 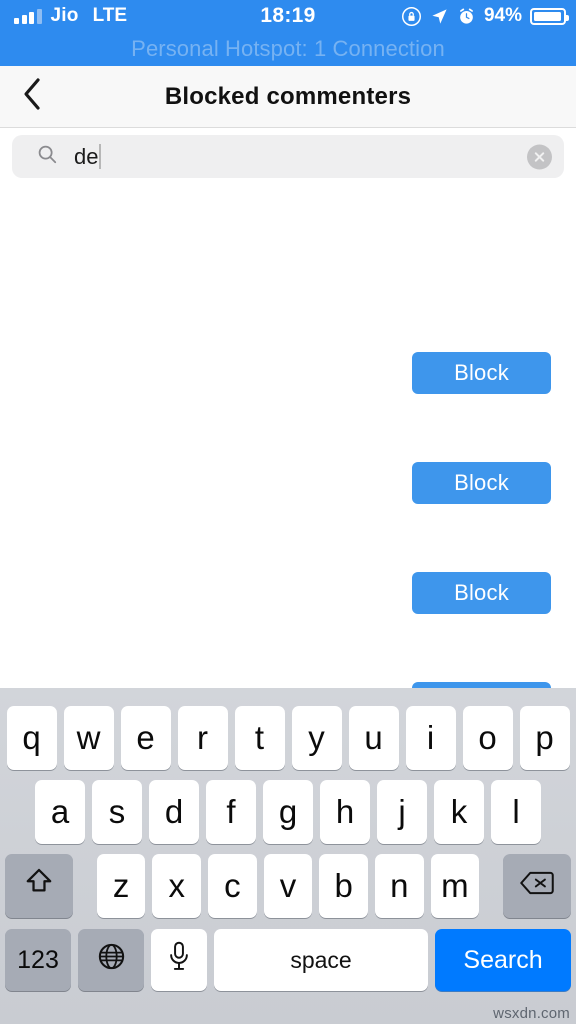 I want to click on key-z: z, so click(x=121, y=886).